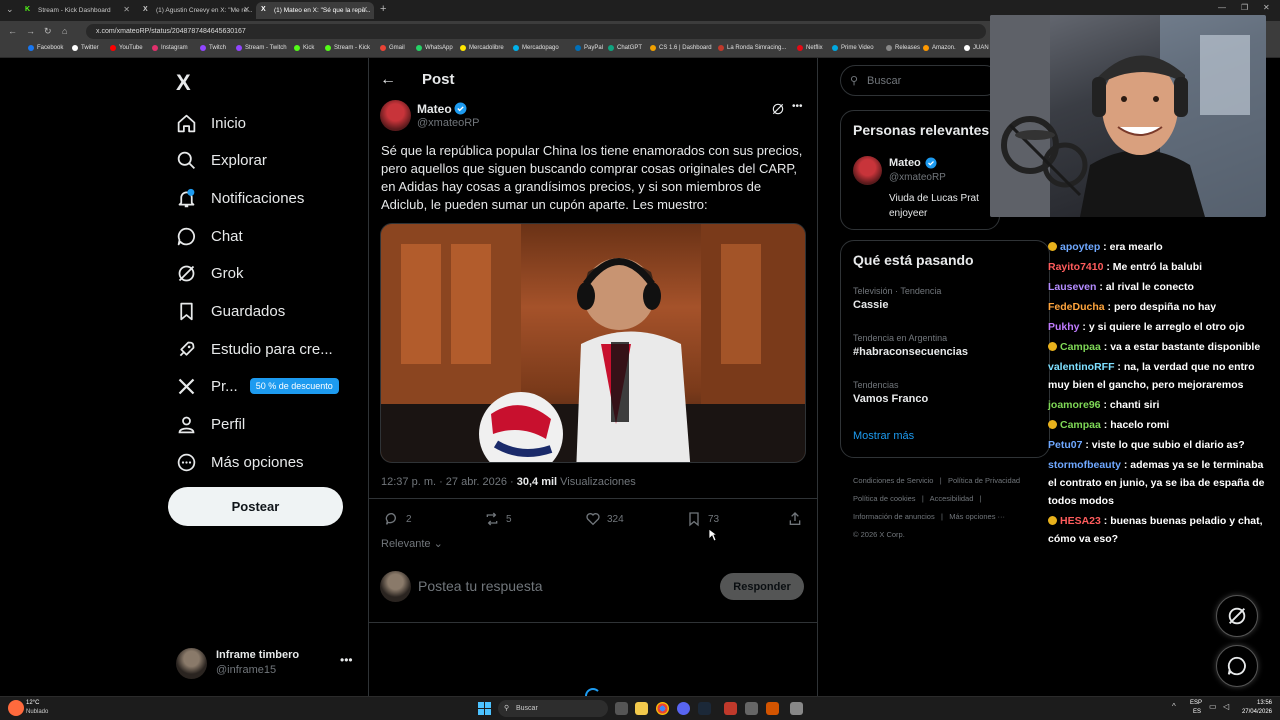 This screenshot has width=1280, height=720. What do you see at coordinates (593, 343) in the screenshot?
I see `post-image` at bounding box center [593, 343].